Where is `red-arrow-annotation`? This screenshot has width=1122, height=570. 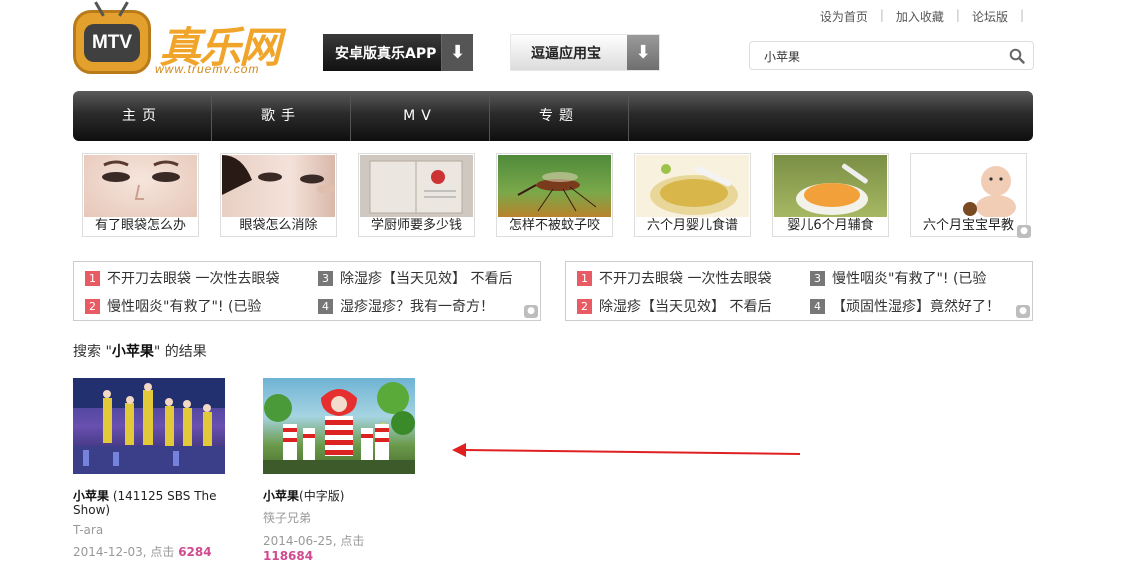 red-arrow-annotation is located at coordinates (626, 450).